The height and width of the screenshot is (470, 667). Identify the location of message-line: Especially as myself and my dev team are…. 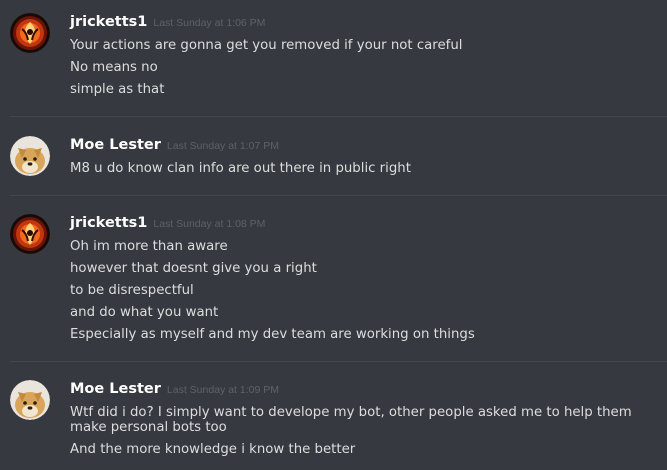
(272, 334).